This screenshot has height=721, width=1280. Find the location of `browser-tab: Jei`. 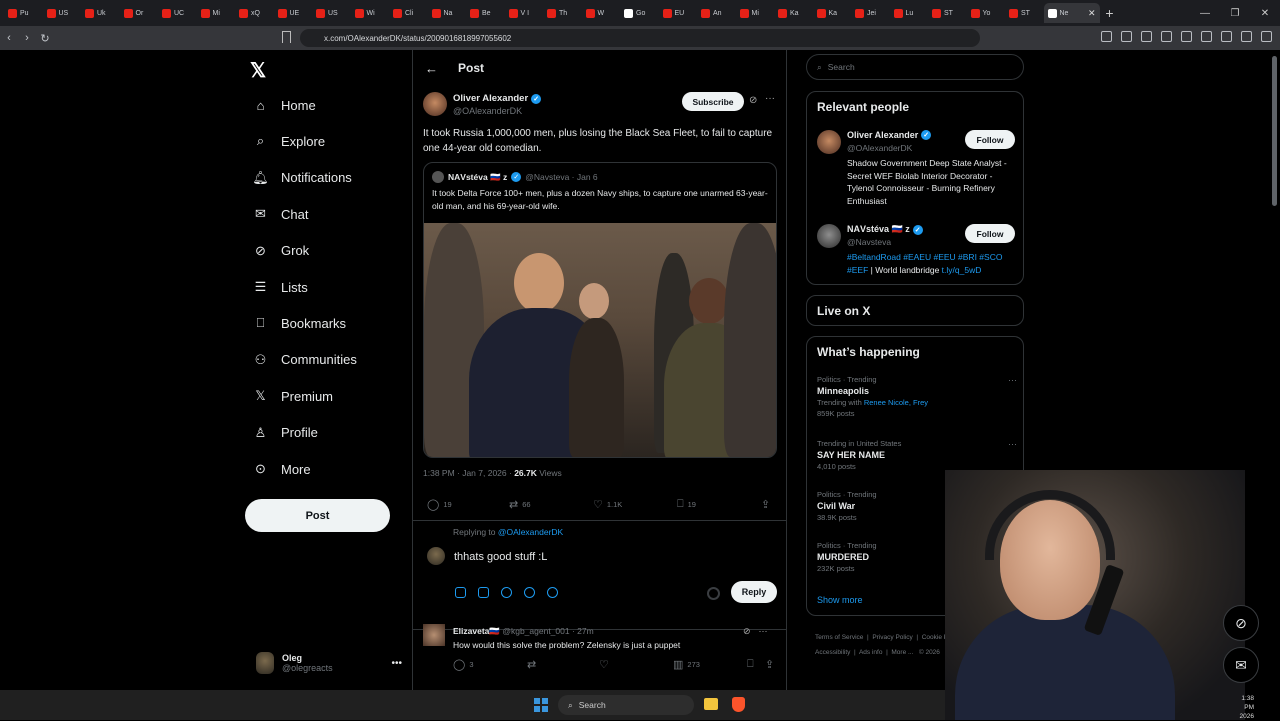

browser-tab: Jei is located at coordinates (870, 13).